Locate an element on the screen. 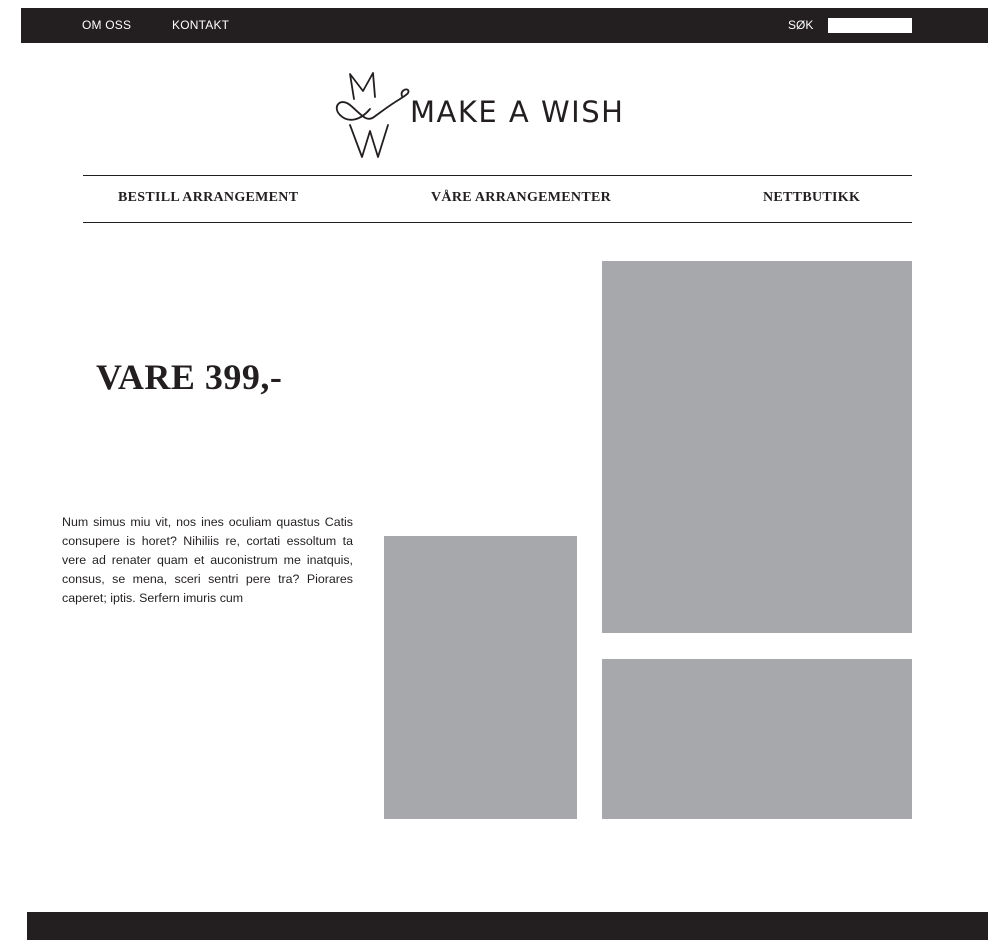 The image size is (1004, 940). om-oss-link: OM OSS is located at coordinates (106, 25).